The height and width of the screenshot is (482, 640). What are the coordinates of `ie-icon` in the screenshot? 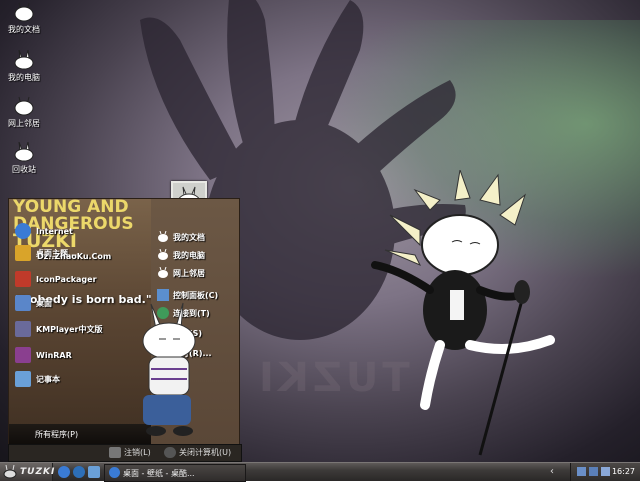 It's located at (114, 472).